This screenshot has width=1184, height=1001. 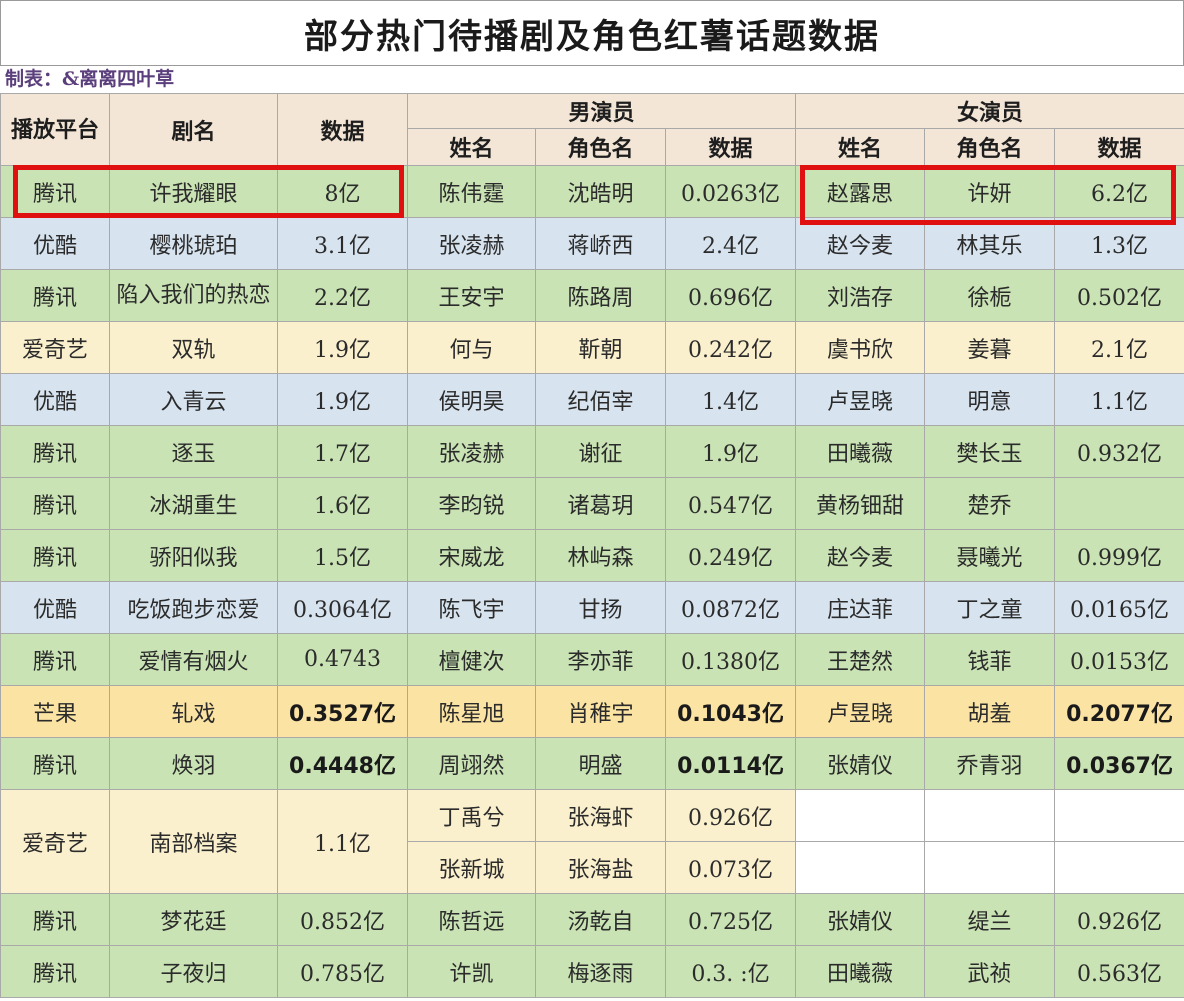 I want to click on male-data-cell: 0.073亿, so click(x=730, y=867).